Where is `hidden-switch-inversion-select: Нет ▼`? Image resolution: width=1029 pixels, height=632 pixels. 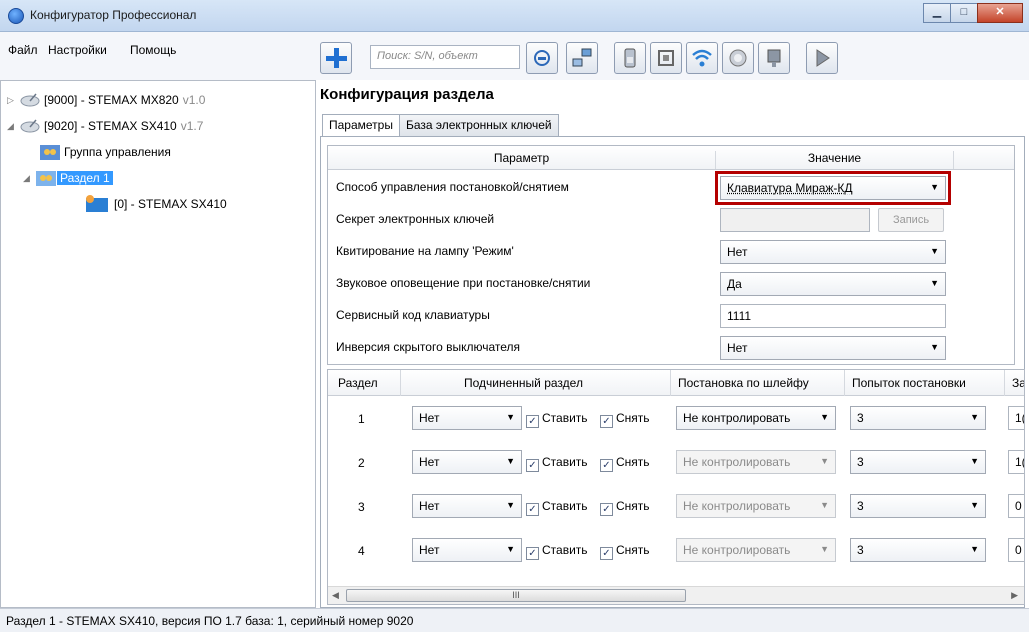 hidden-switch-inversion-select: Нет ▼ is located at coordinates (833, 348).